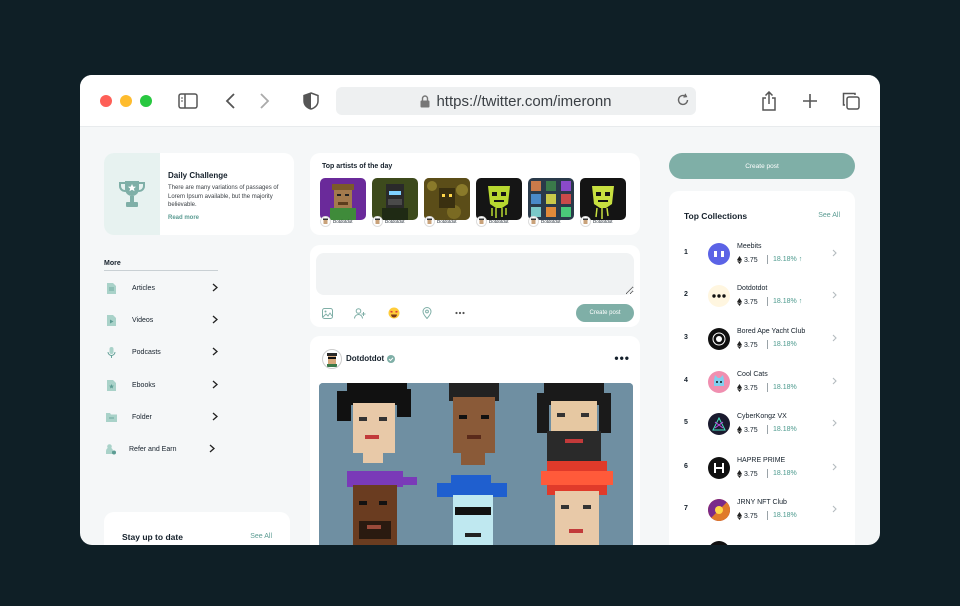 The height and width of the screenshot is (606, 960). I want to click on collection-row: 2 Dotdotdot 3.75 18.18% ↑, so click(762, 296).